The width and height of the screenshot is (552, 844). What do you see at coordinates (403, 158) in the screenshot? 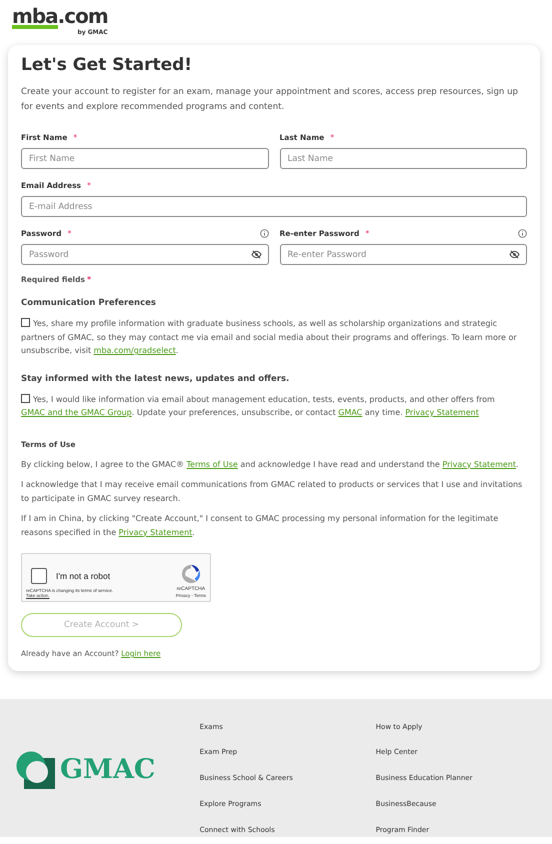
I see `input-field: Last Name` at bounding box center [403, 158].